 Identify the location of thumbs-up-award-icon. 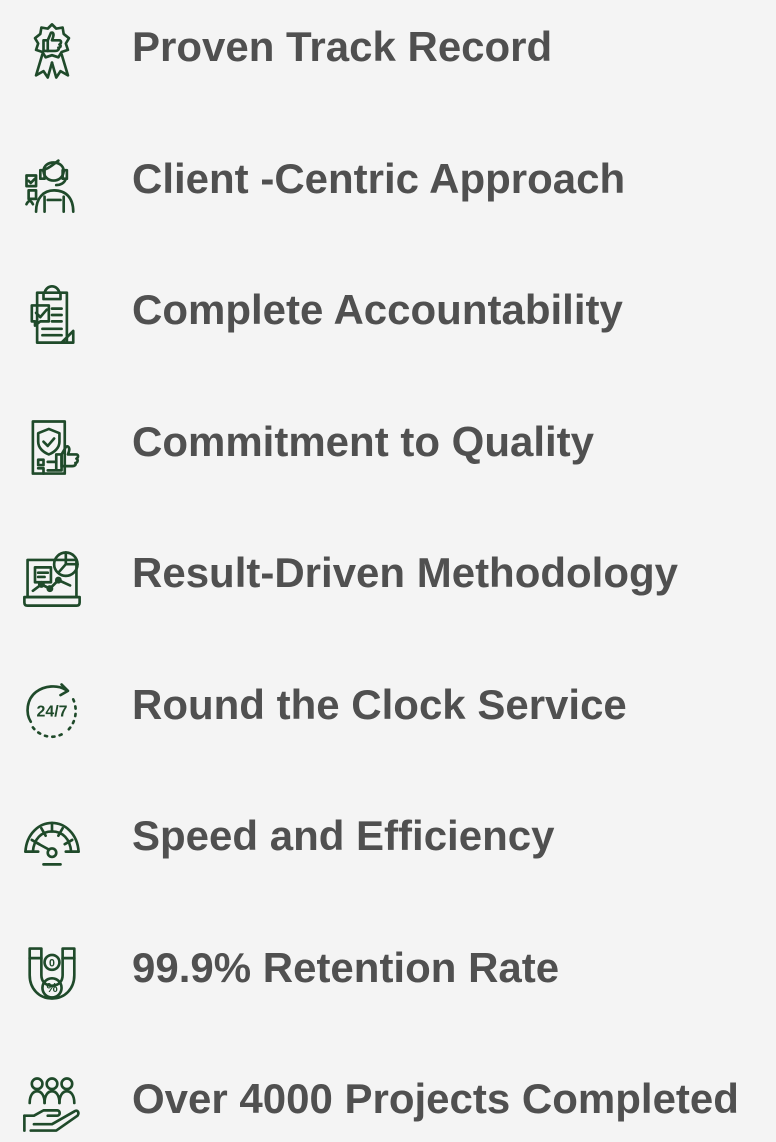
(52, 52).